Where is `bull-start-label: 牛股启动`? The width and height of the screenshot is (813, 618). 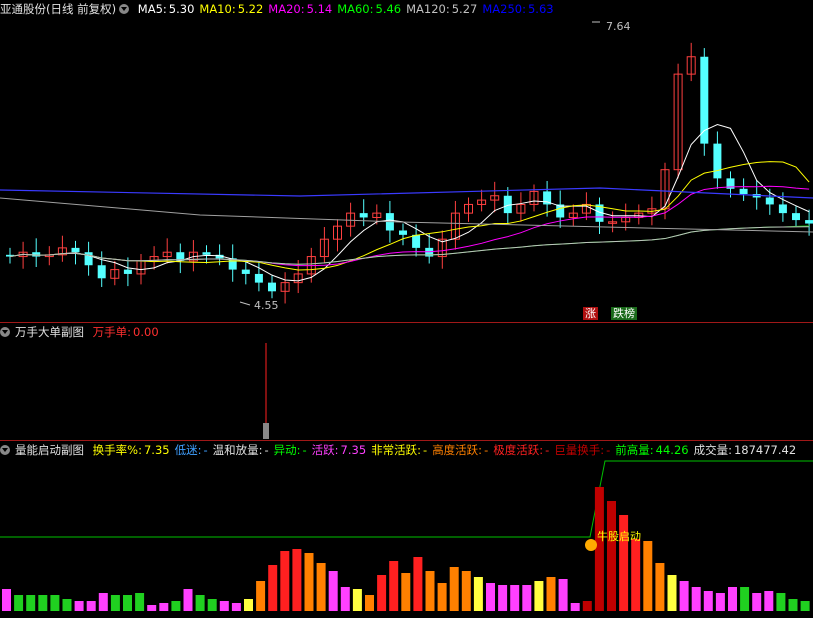
bull-start-label: 牛股启动 is located at coordinates (619, 536).